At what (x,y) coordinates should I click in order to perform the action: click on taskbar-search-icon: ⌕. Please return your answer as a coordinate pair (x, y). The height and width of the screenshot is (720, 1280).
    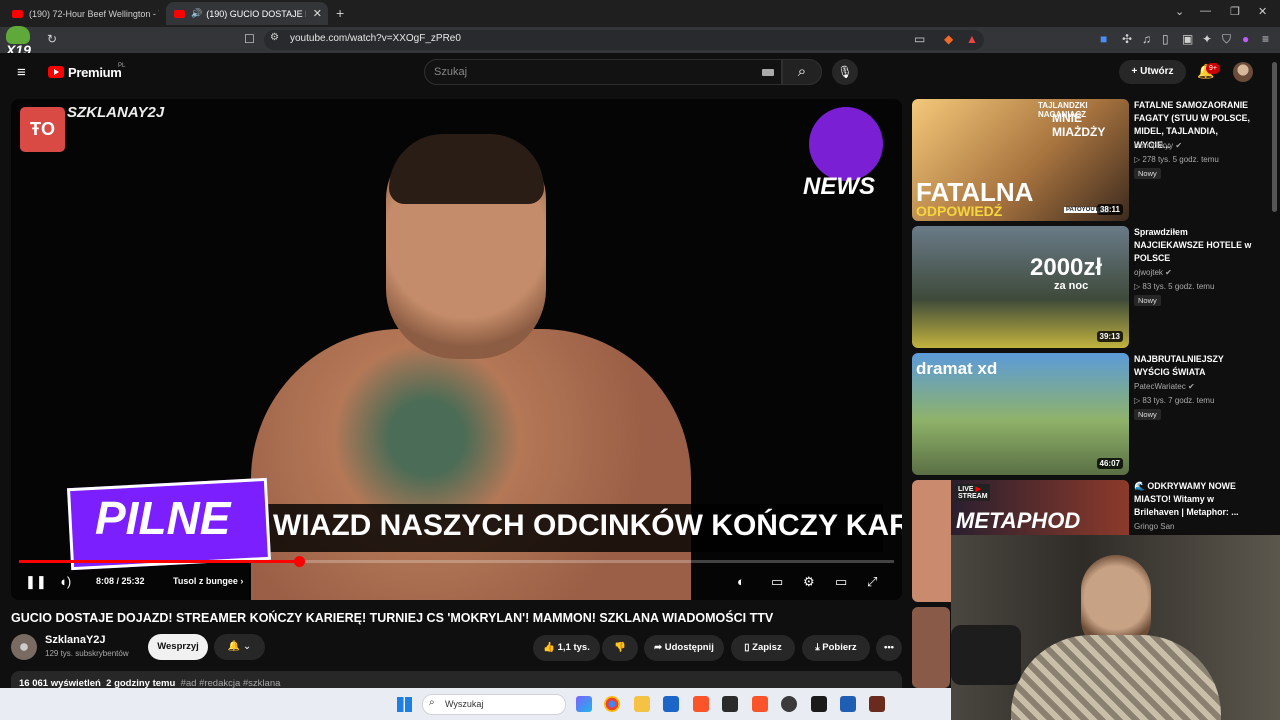
    Looking at the image, I should click on (432, 702).